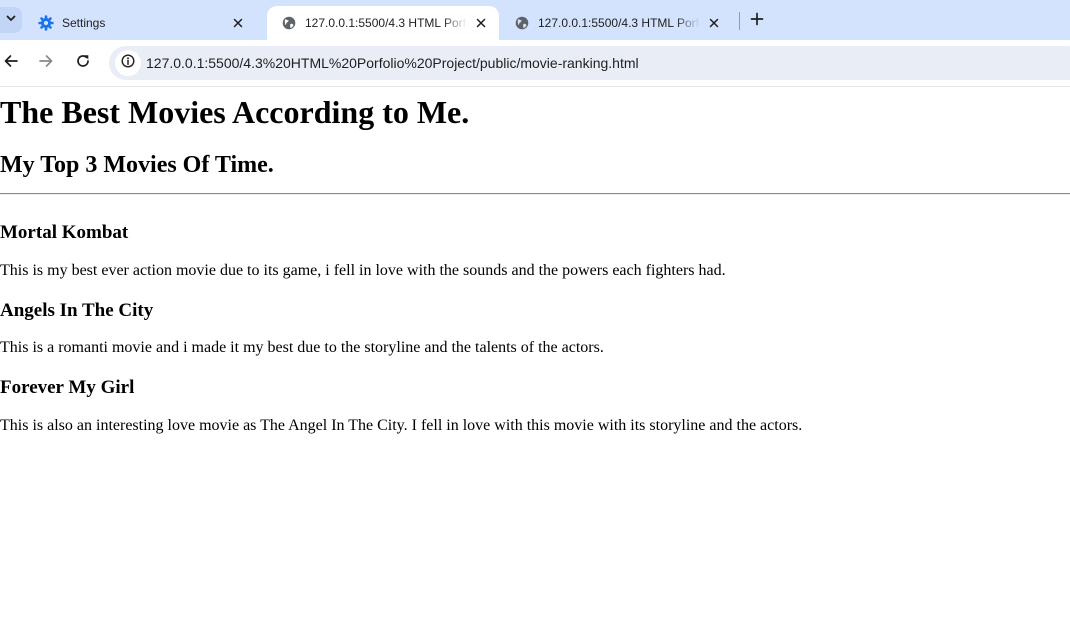 The height and width of the screenshot is (623, 1070). Describe the element at coordinates (235, 112) in the screenshot. I see `page-title: The Best Movies According to Me.` at that location.